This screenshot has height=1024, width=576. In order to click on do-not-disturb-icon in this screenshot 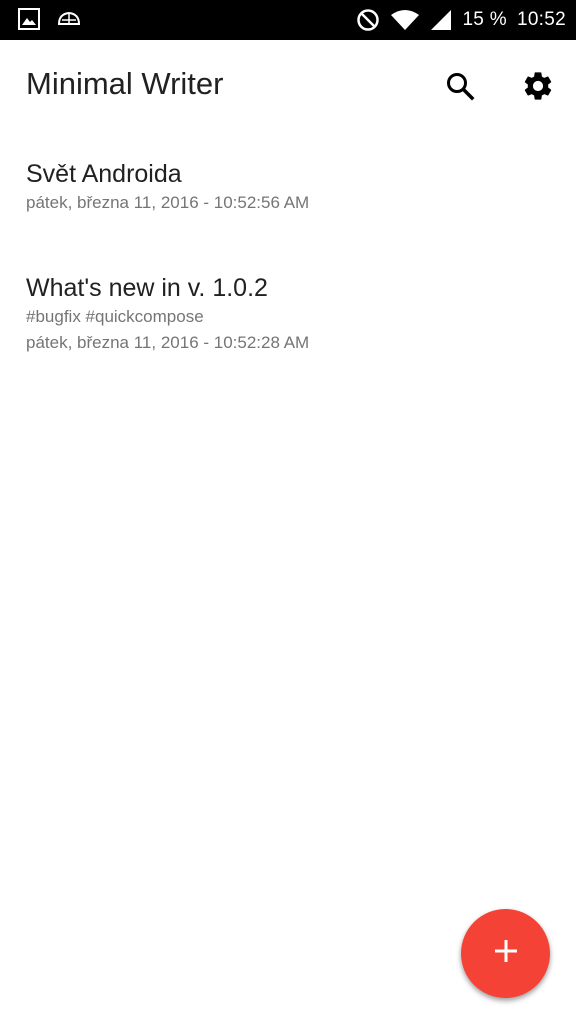, I will do `click(368, 20)`.